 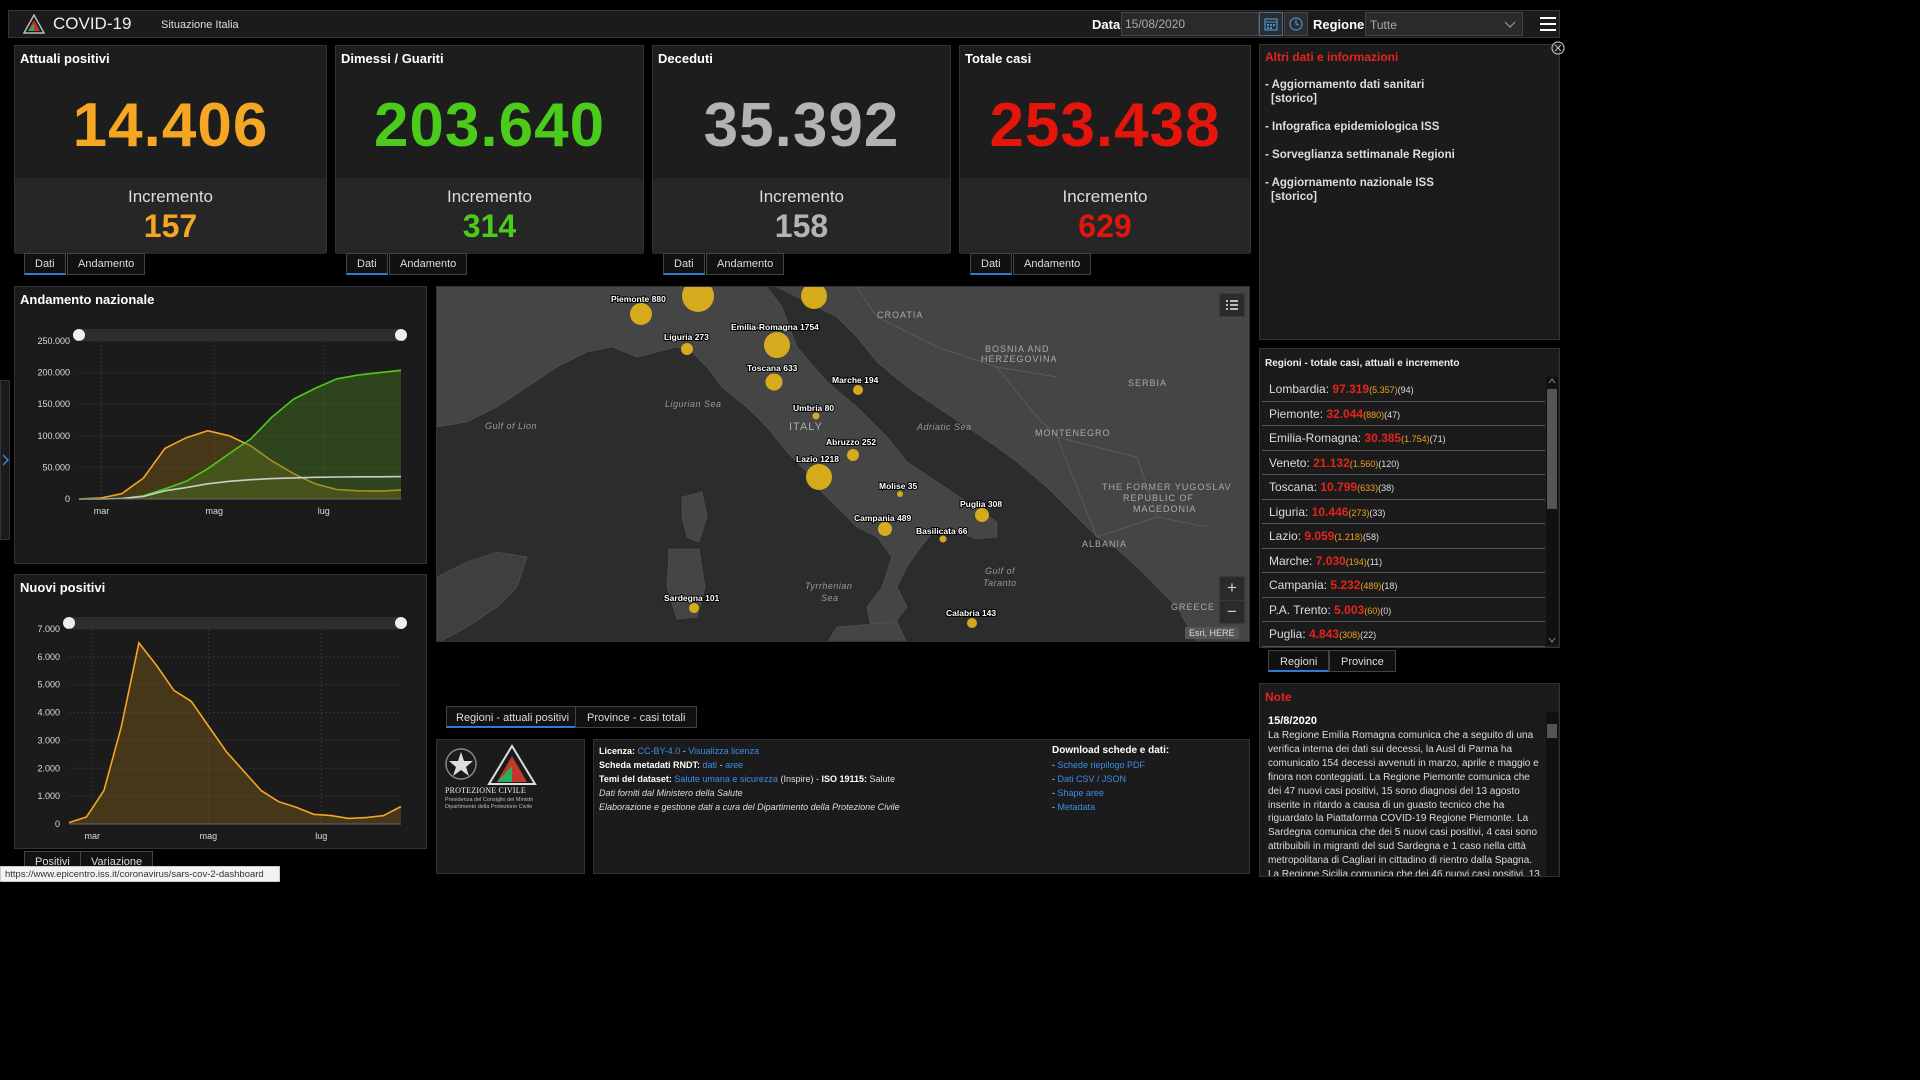 What do you see at coordinates (900, 494) in the screenshot?
I see `bubble-molise` at bounding box center [900, 494].